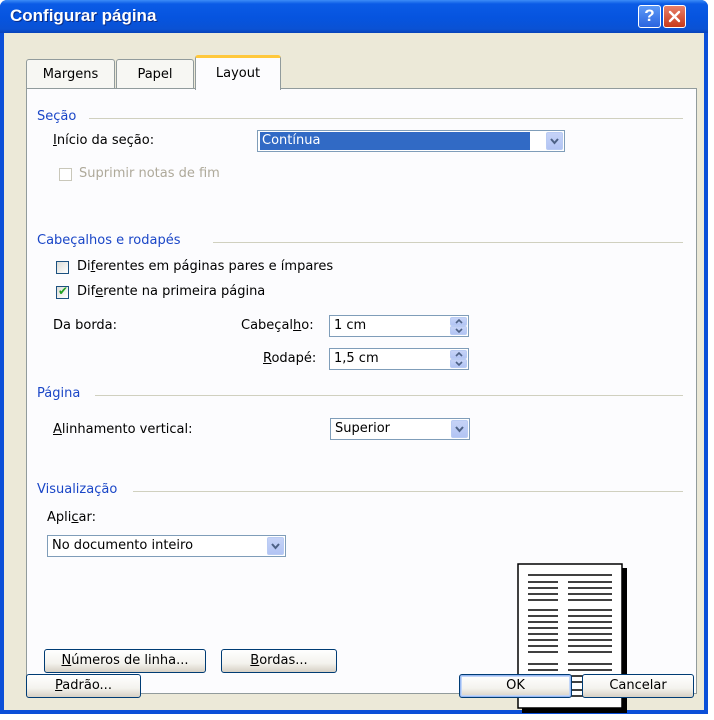  I want to click on suprimir-notas-checkbox, so click(65, 174).